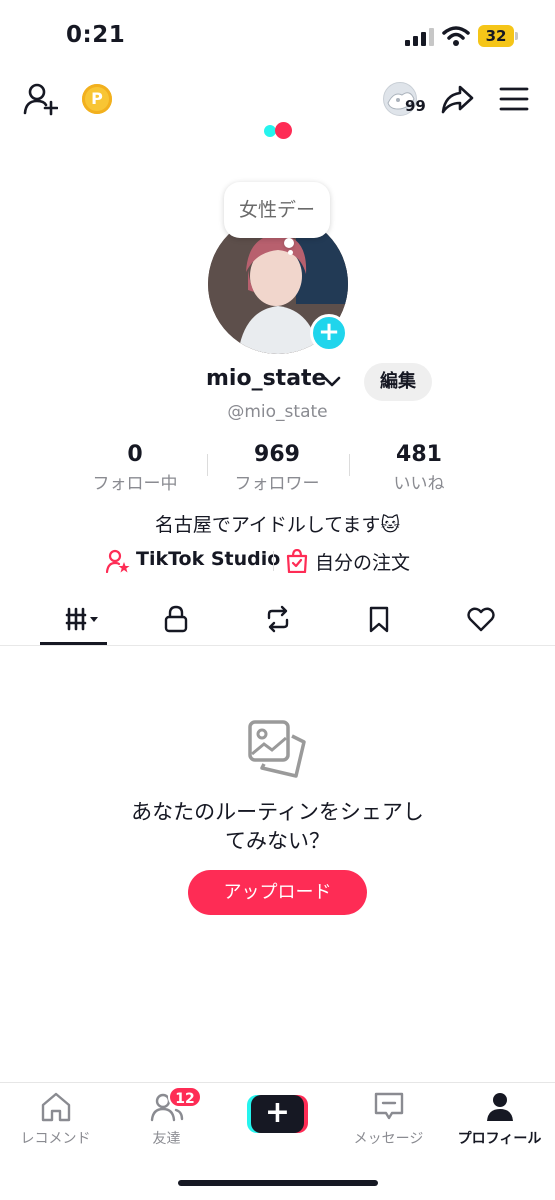 The image size is (555, 1200). I want to click on nav-inbox: メッセージ, so click(388, 1121).